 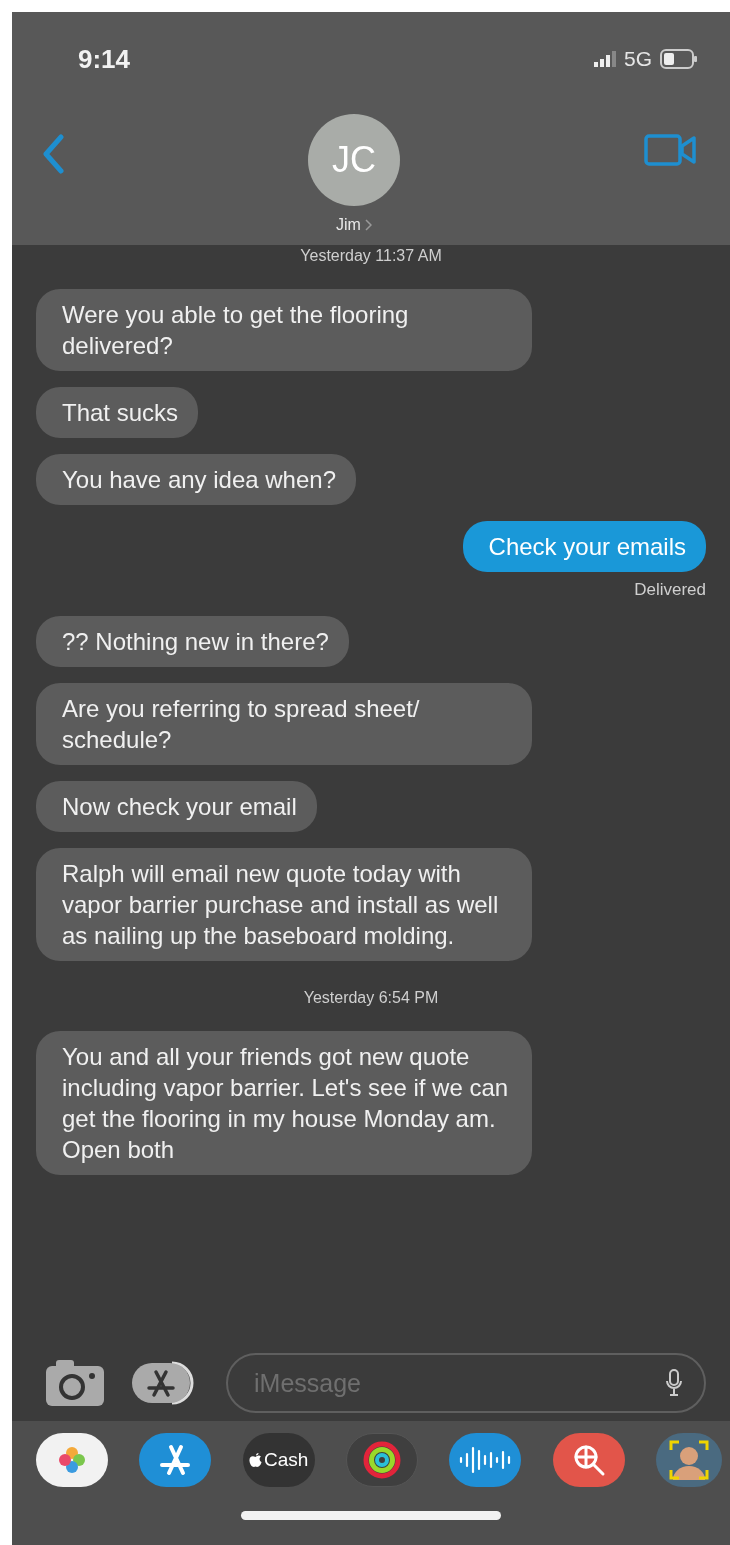 I want to click on received-message-bubble: You have any idea when?, so click(x=196, y=479).